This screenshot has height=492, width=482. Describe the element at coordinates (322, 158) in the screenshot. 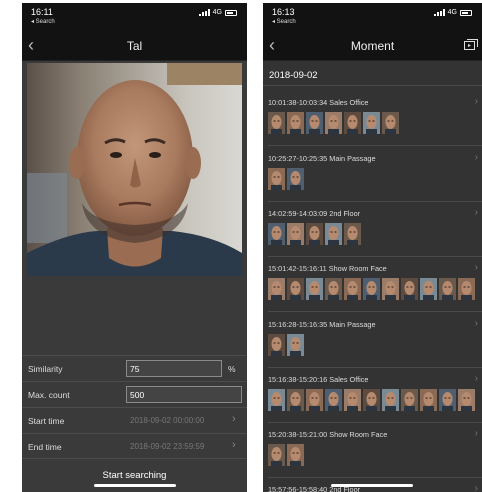

I see `moment-label: 10:25:27-10:25:35 Main Passage` at that location.